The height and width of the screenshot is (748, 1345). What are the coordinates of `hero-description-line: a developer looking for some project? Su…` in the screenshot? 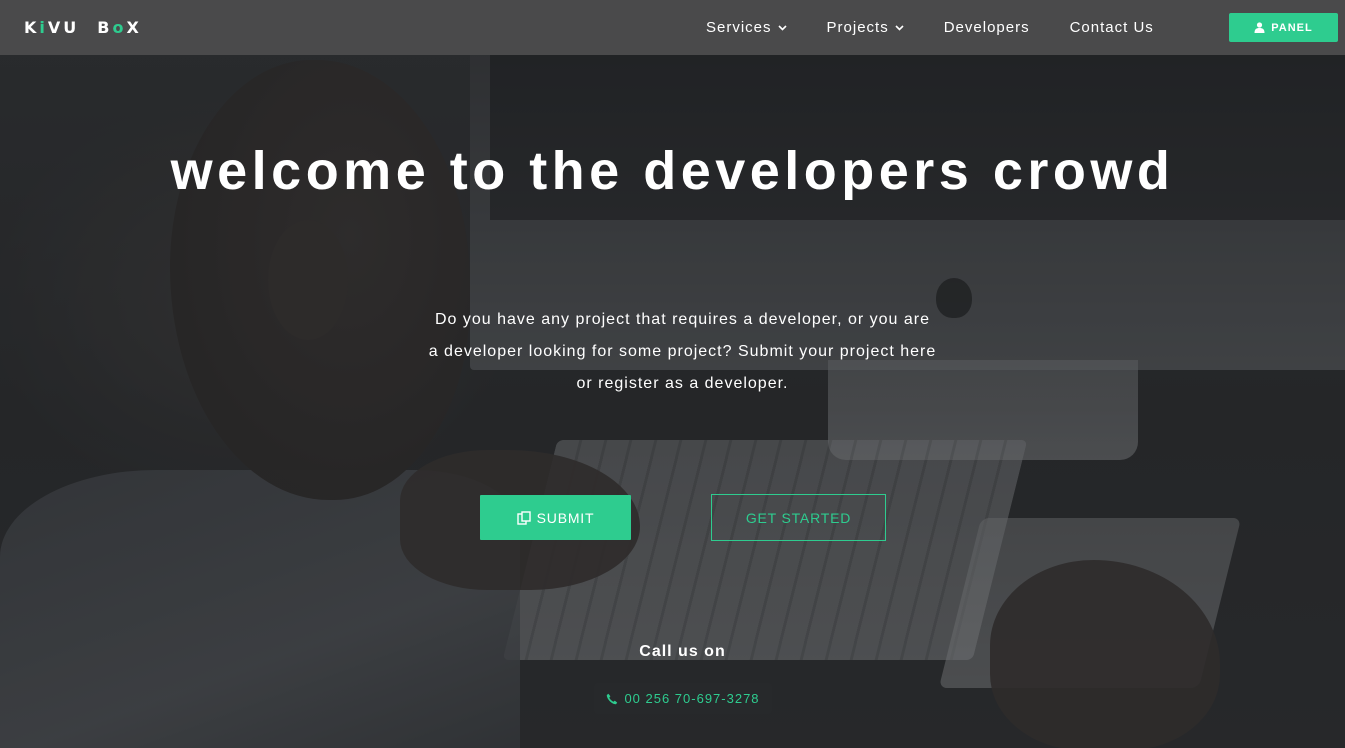 It's located at (682, 351).